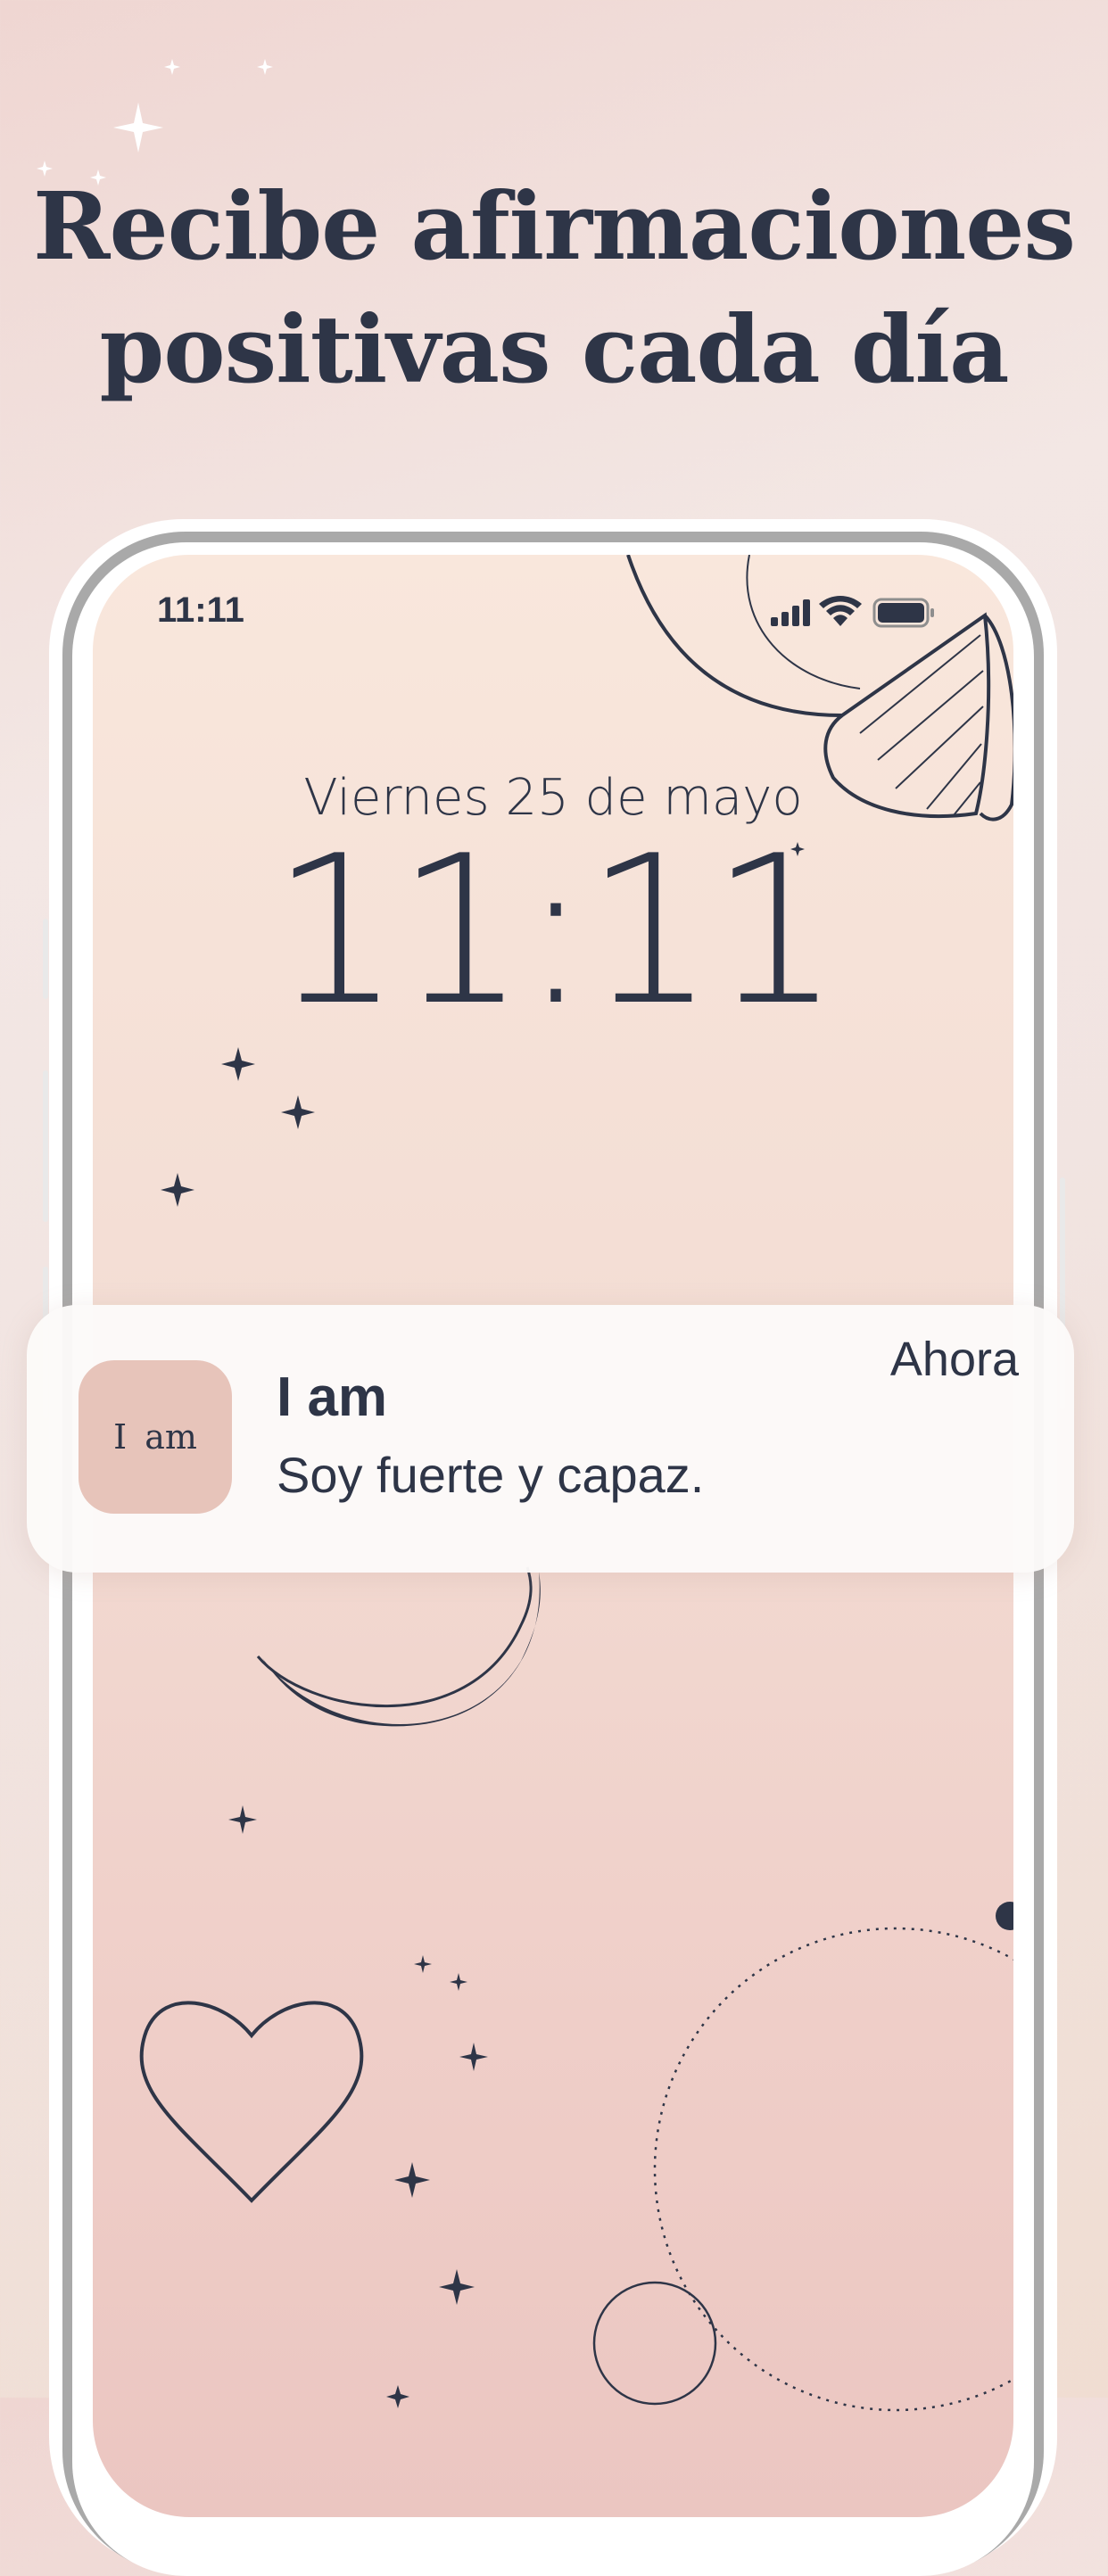  I want to click on status-bar-time: 11:11, so click(200, 610).